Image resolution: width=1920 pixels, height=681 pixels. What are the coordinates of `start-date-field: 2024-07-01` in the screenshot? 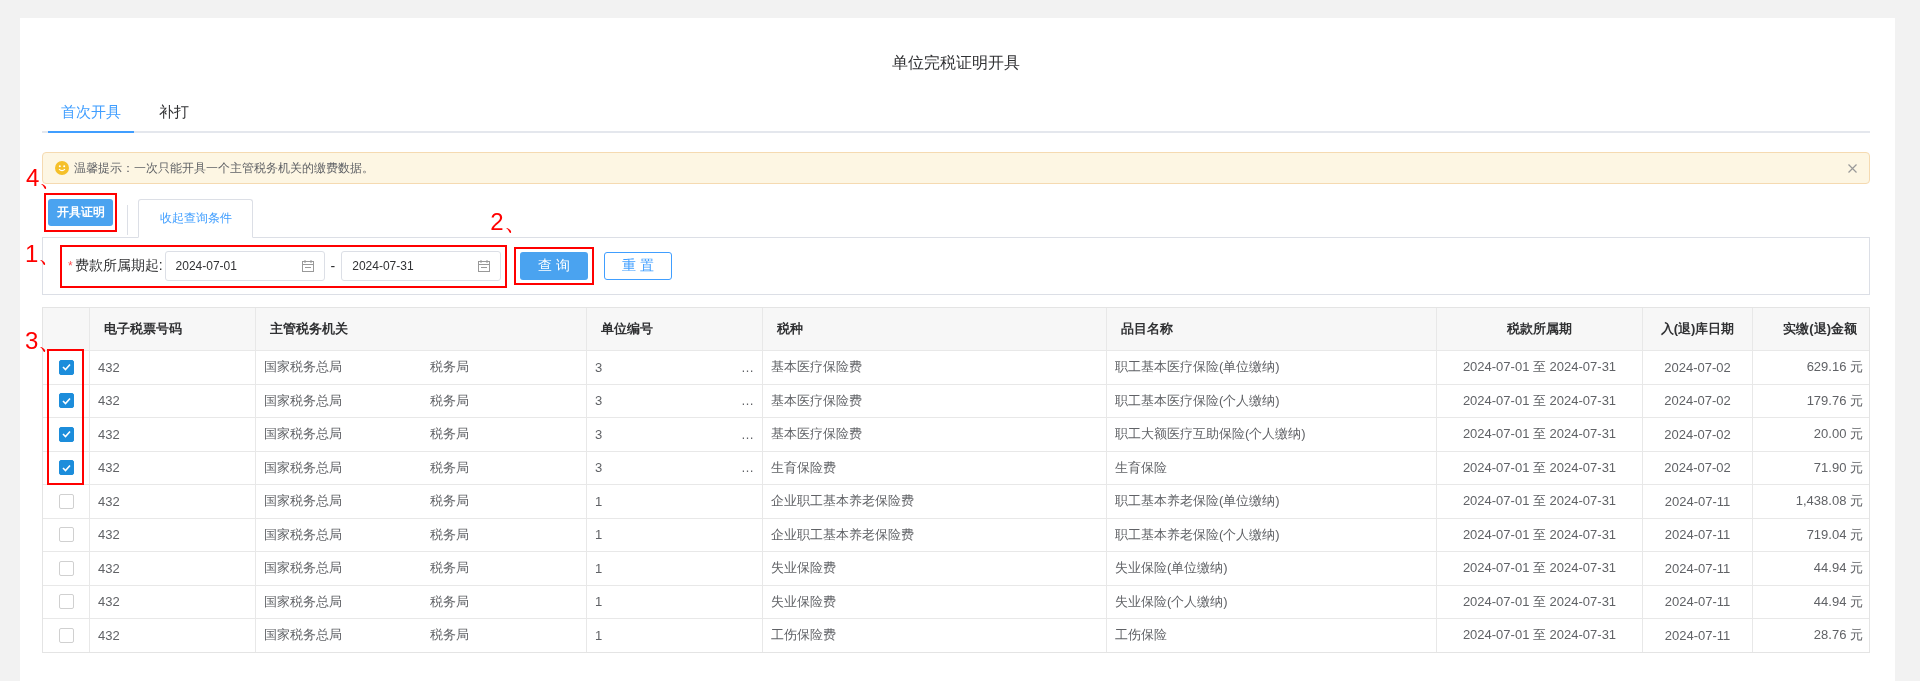 It's located at (244, 266).